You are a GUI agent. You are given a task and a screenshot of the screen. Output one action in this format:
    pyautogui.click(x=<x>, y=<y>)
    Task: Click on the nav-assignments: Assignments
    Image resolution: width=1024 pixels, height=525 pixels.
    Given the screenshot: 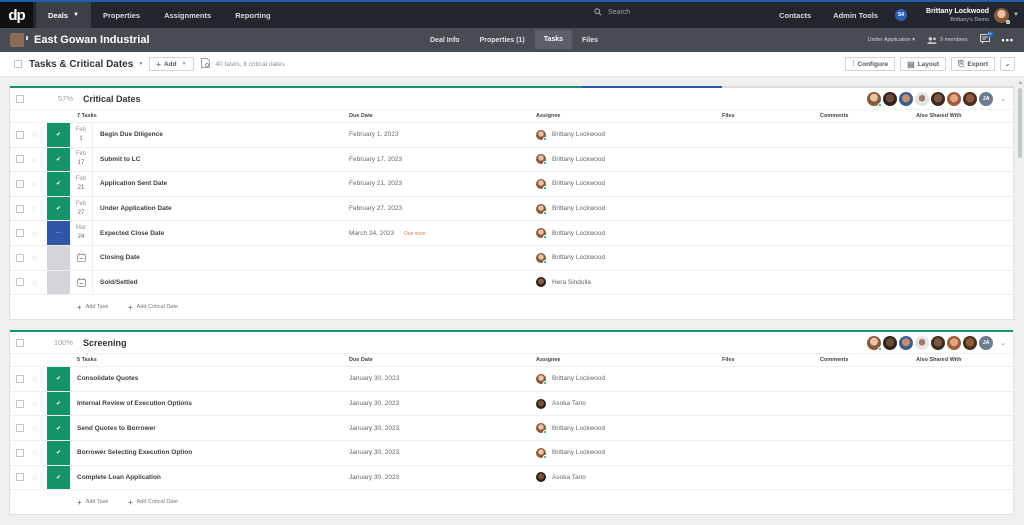 What is the action you would take?
    pyautogui.click(x=187, y=15)
    